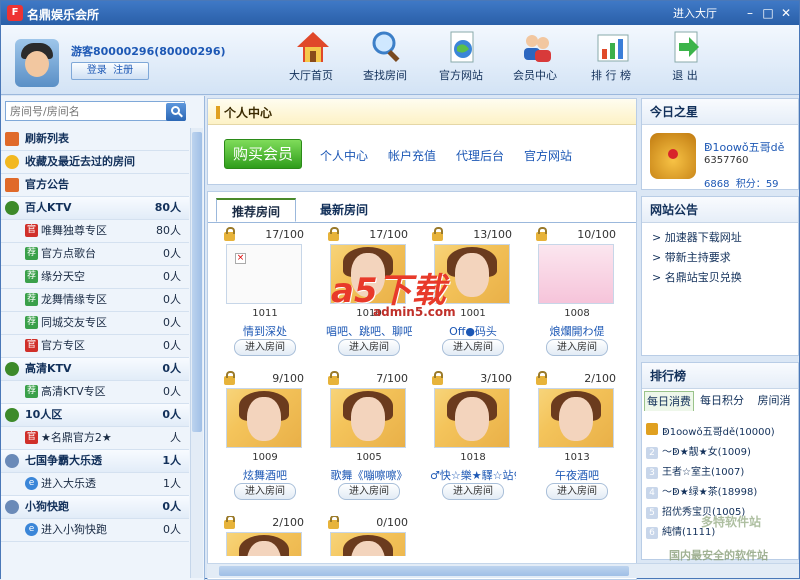 Image resolution: width=800 pixels, height=580 pixels. What do you see at coordinates (577, 439) in the screenshot?
I see `room-card: 2/100 1013 午夜酒吧 进入房间` at bounding box center [577, 439].